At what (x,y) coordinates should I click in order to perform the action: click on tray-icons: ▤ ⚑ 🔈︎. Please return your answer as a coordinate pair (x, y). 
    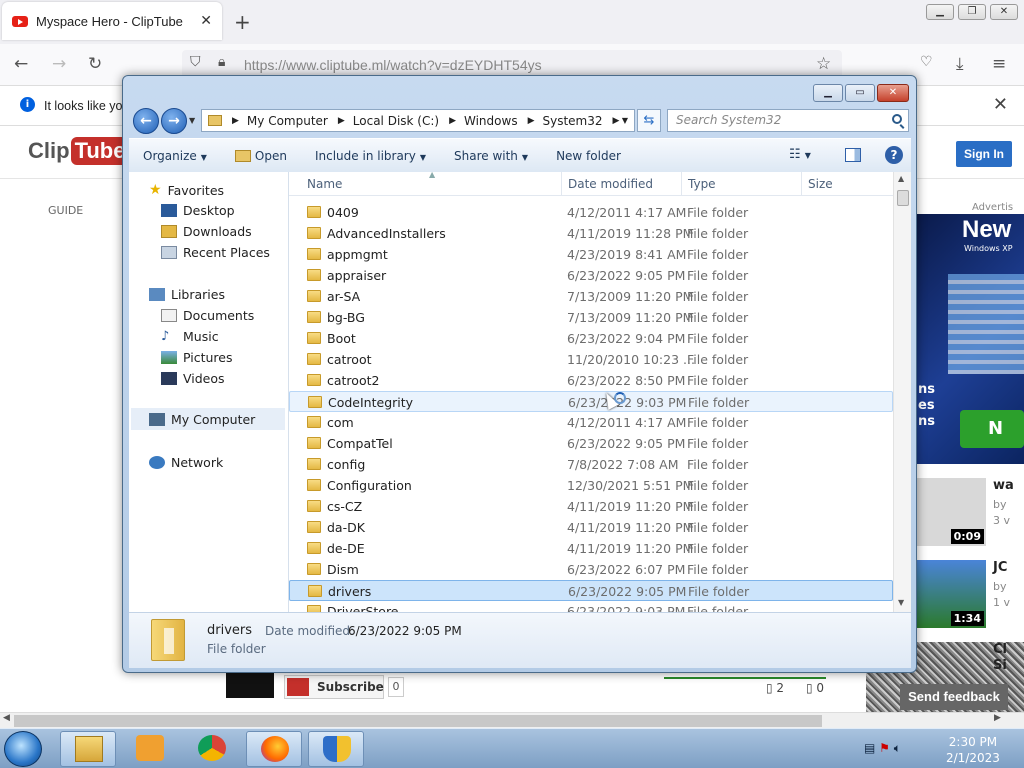
    Looking at the image, I should click on (882, 748).